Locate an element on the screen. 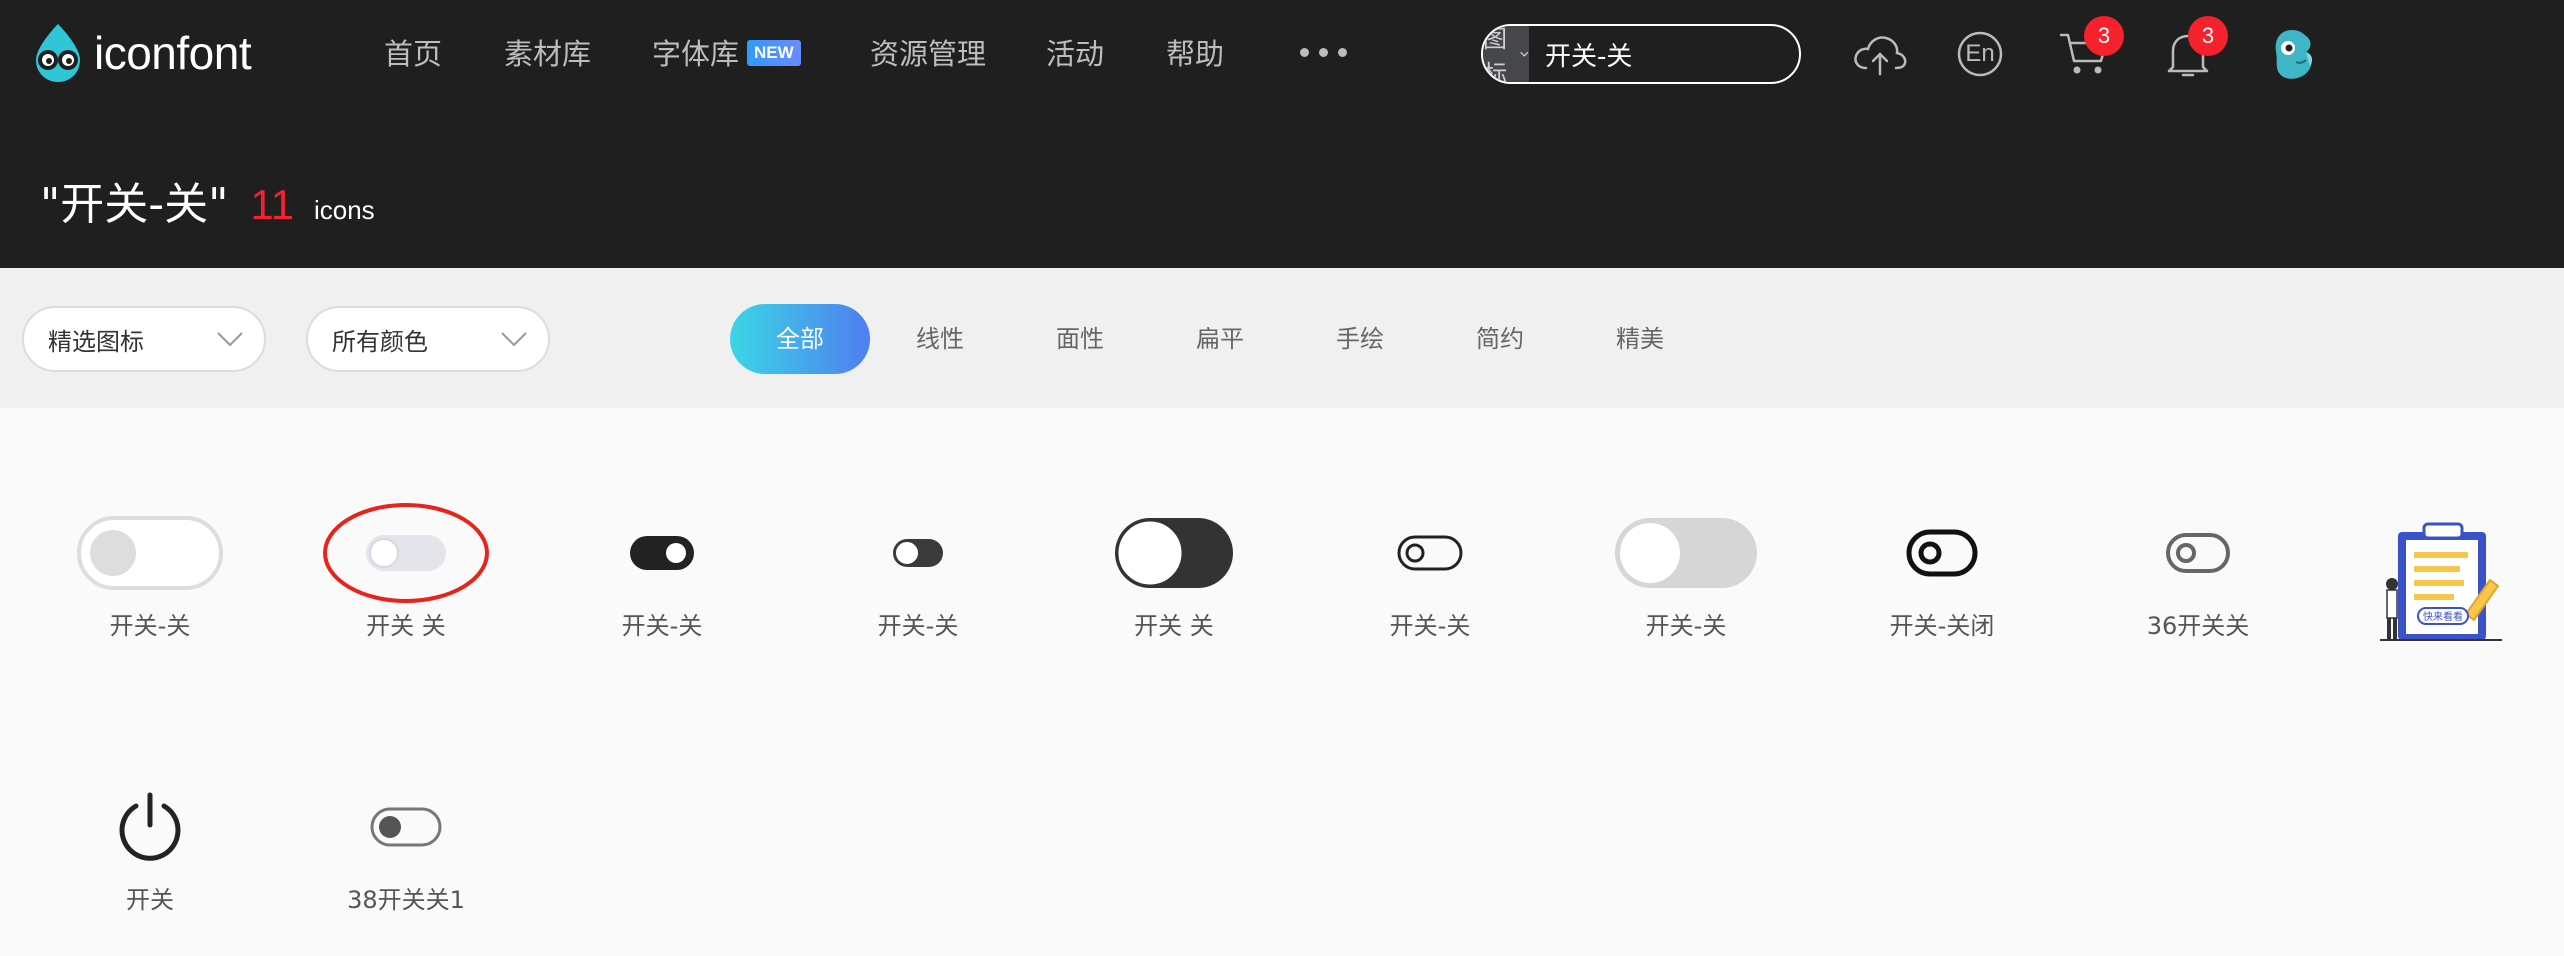 The height and width of the screenshot is (956, 2564). upload-cloud-icon is located at coordinates (1880, 54).